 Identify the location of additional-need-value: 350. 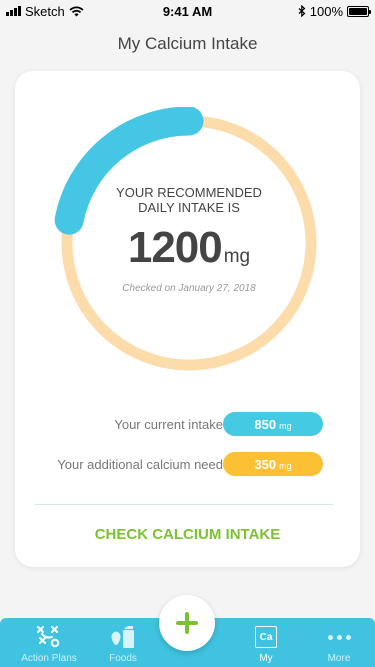
(265, 464).